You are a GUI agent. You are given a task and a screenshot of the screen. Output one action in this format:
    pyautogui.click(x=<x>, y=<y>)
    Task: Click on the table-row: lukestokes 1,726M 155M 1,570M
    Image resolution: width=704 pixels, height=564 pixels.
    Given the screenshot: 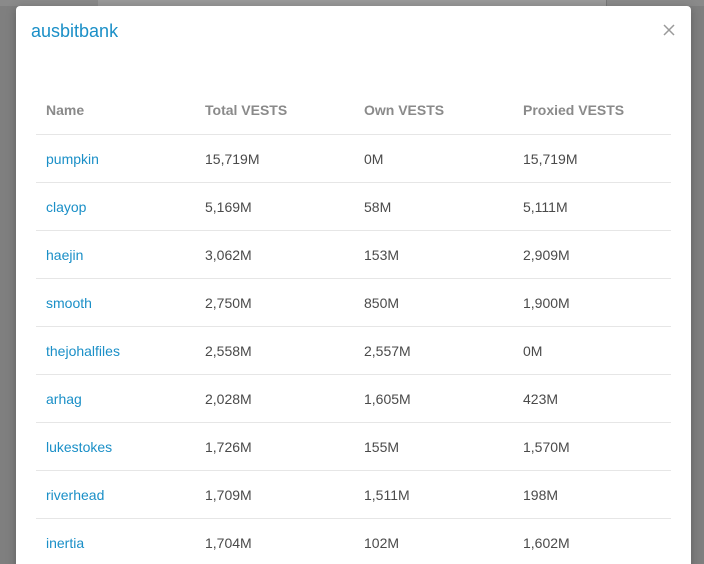 What is the action you would take?
    pyautogui.click(x=353, y=446)
    